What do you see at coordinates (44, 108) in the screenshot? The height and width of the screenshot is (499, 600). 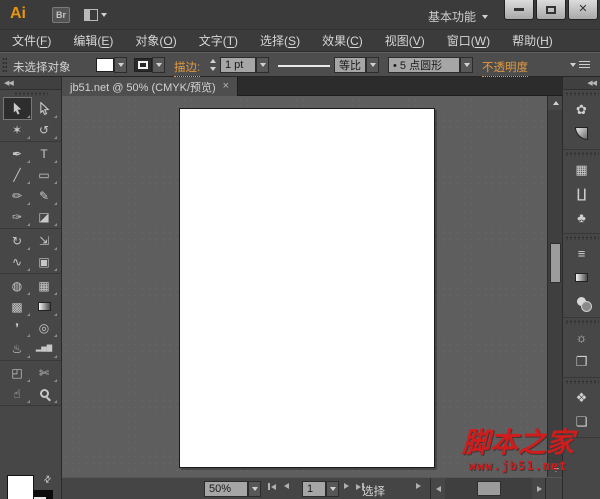 I see `direct-selection-tool` at bounding box center [44, 108].